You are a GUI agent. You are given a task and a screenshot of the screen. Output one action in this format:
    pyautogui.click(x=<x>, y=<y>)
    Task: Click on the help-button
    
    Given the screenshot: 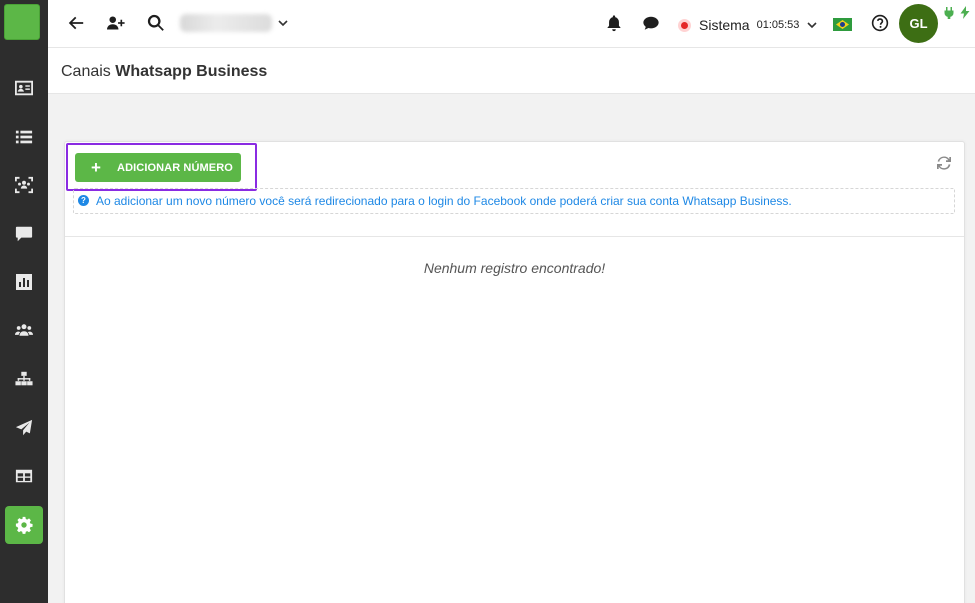 What is the action you would take?
    pyautogui.click(x=880, y=23)
    